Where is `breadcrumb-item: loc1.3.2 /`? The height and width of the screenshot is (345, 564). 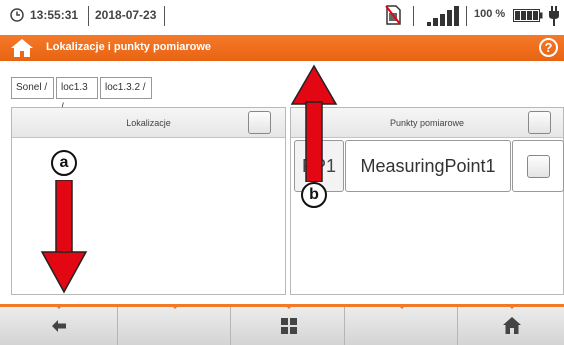
breadcrumb-item: loc1.3.2 / is located at coordinates (126, 88).